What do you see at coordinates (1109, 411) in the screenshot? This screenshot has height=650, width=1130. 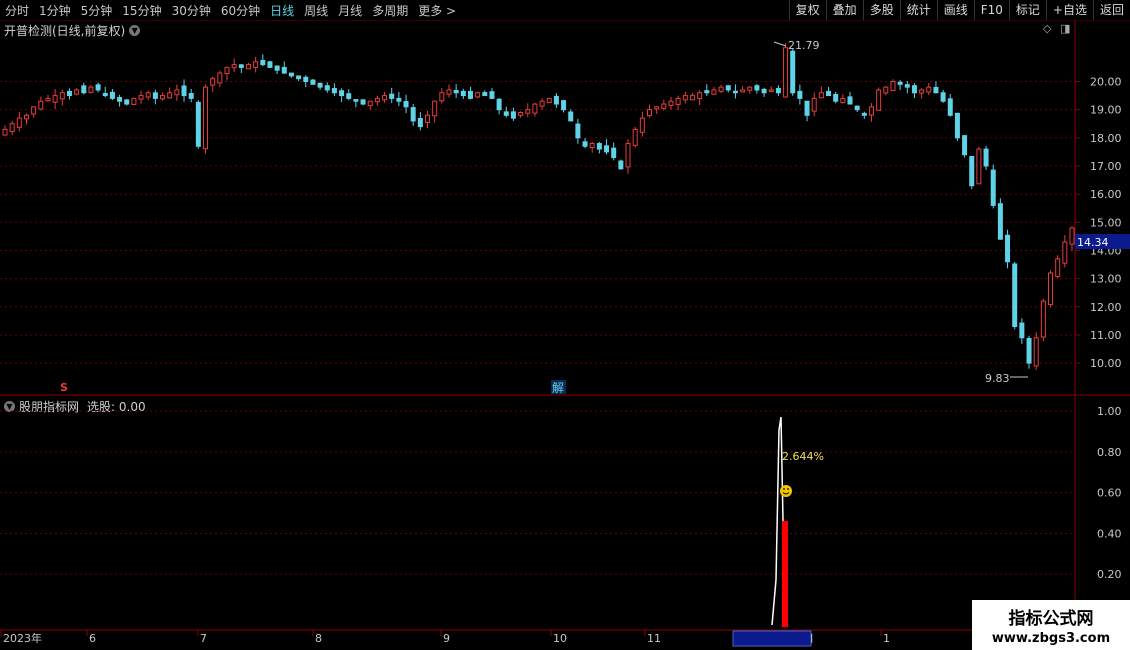 I see `indicator-tick-label: 1.00` at bounding box center [1109, 411].